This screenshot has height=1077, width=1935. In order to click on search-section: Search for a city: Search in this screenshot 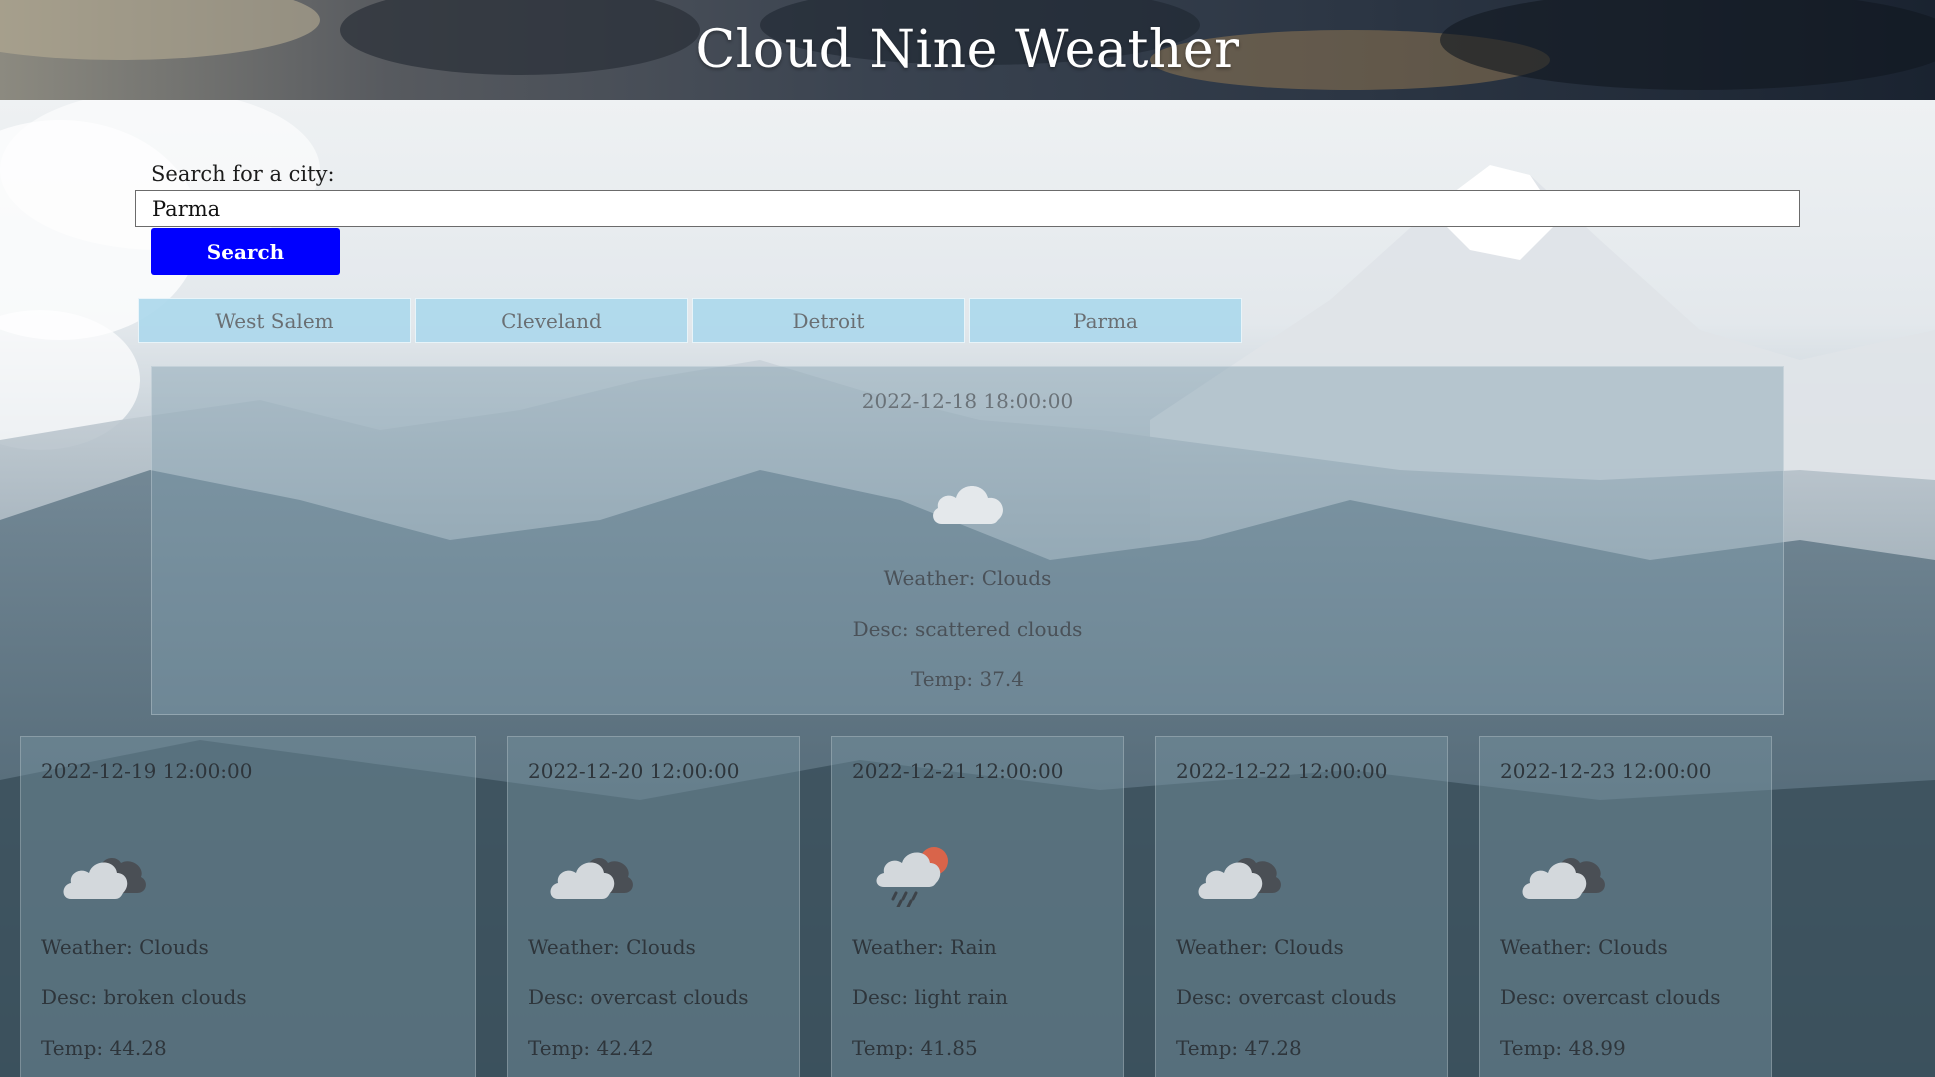, I will do `click(967, 216)`.